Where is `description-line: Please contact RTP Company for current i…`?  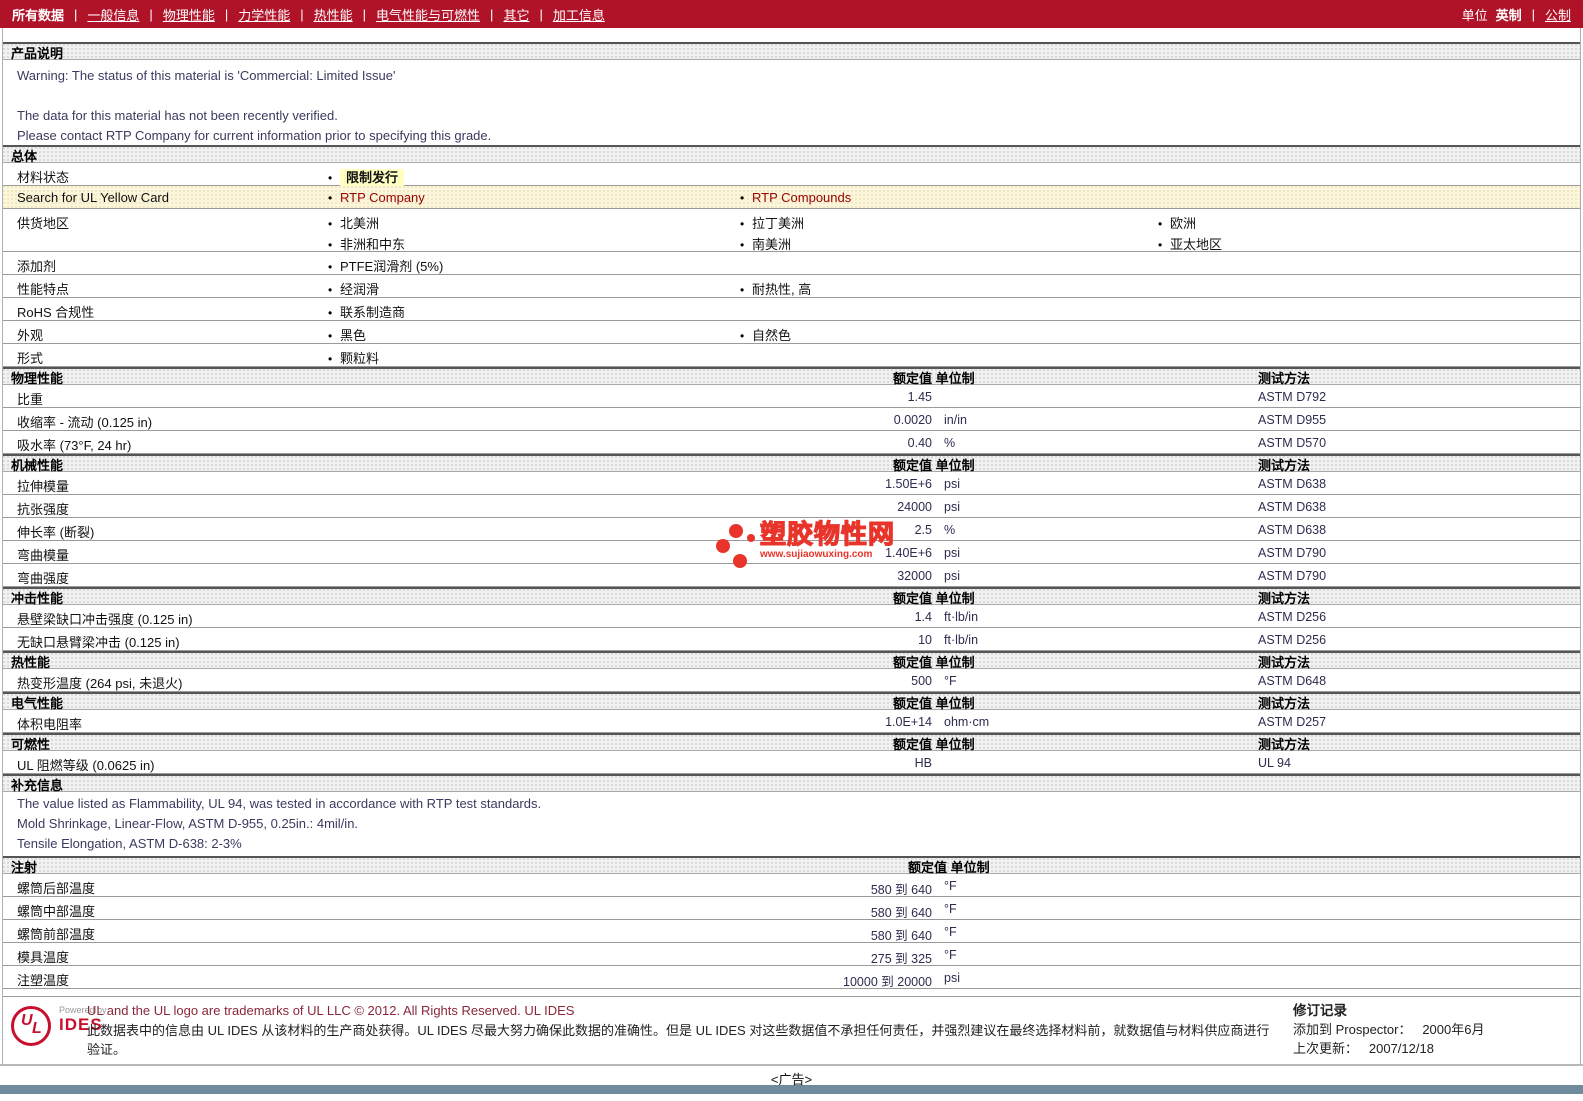 description-line: Please contact RTP Company for current i… is located at coordinates (254, 135).